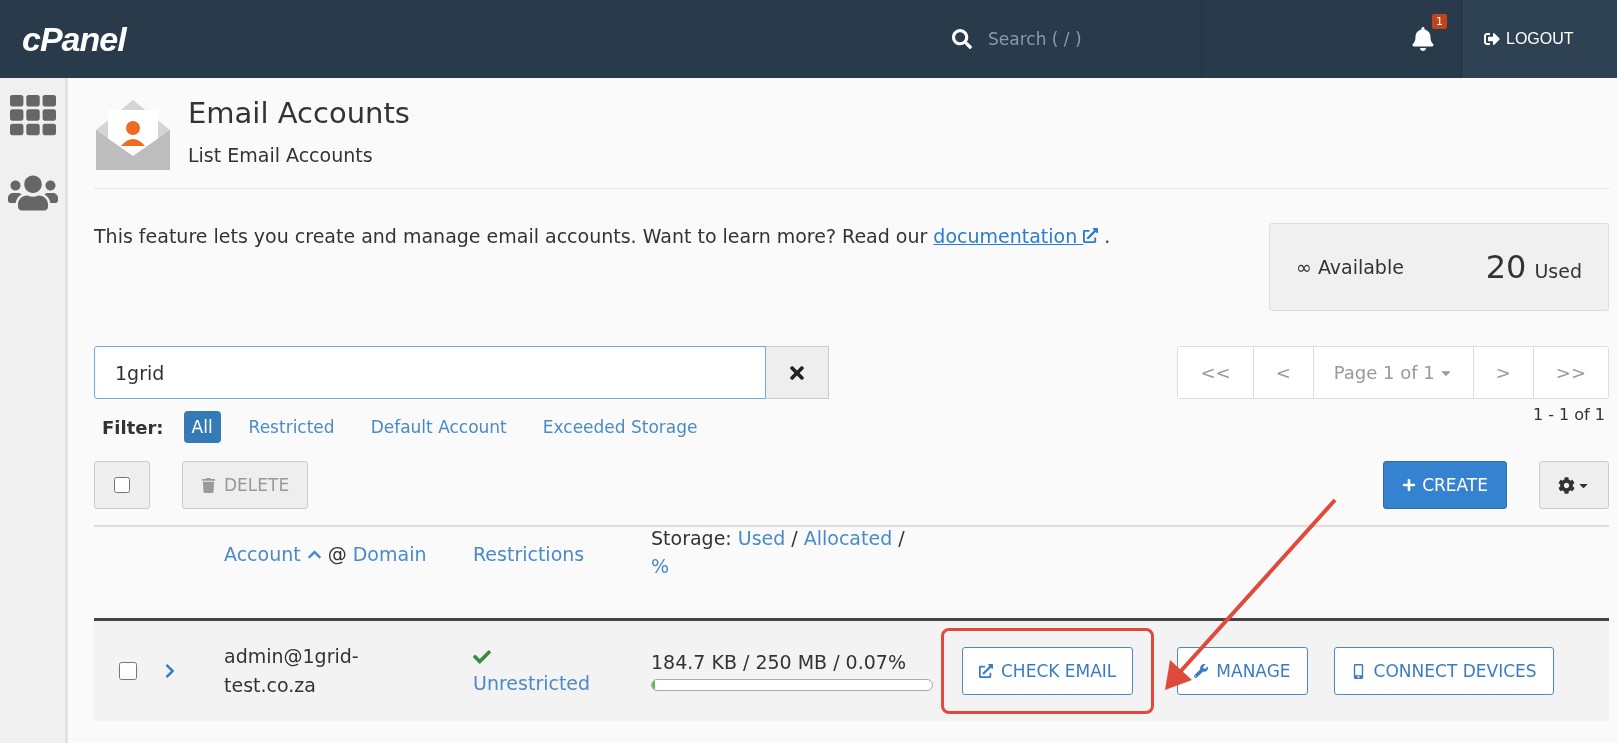  What do you see at coordinates (337, 554) in the screenshot?
I see `at-sign: @` at bounding box center [337, 554].